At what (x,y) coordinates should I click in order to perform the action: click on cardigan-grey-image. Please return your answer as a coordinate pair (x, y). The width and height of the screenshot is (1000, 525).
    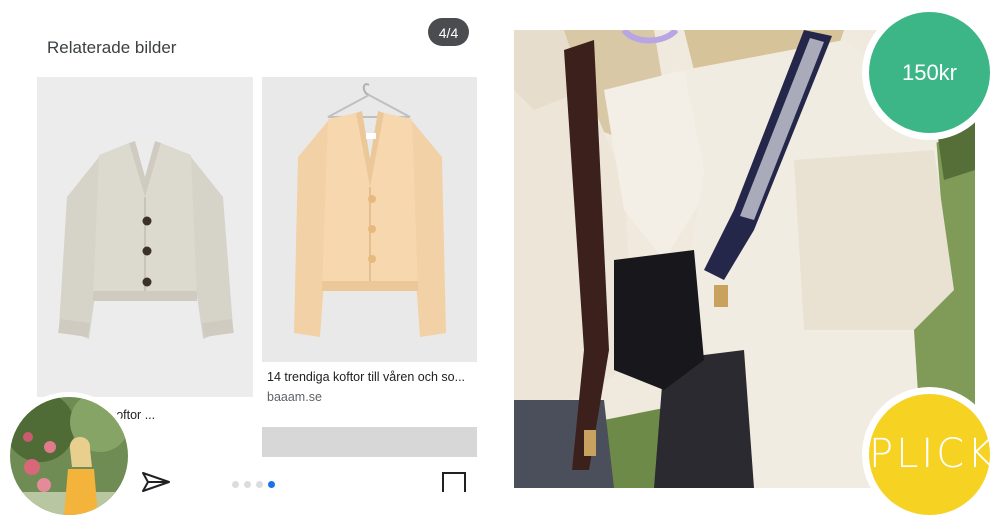
    Looking at the image, I should click on (145, 237).